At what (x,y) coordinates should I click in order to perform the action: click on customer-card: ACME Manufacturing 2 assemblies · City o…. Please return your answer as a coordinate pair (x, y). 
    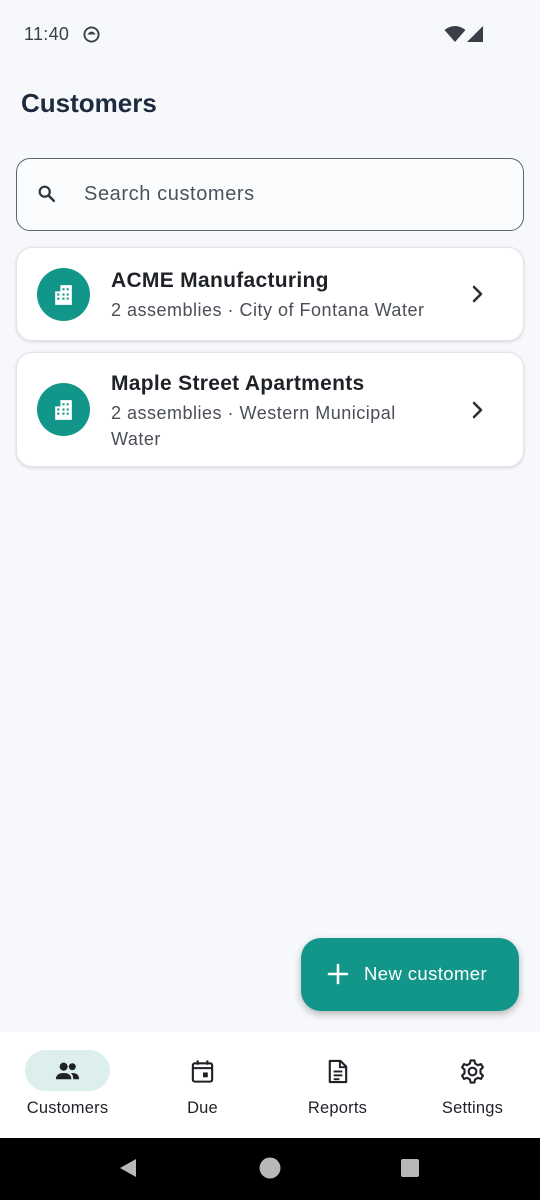
    Looking at the image, I should click on (270, 294).